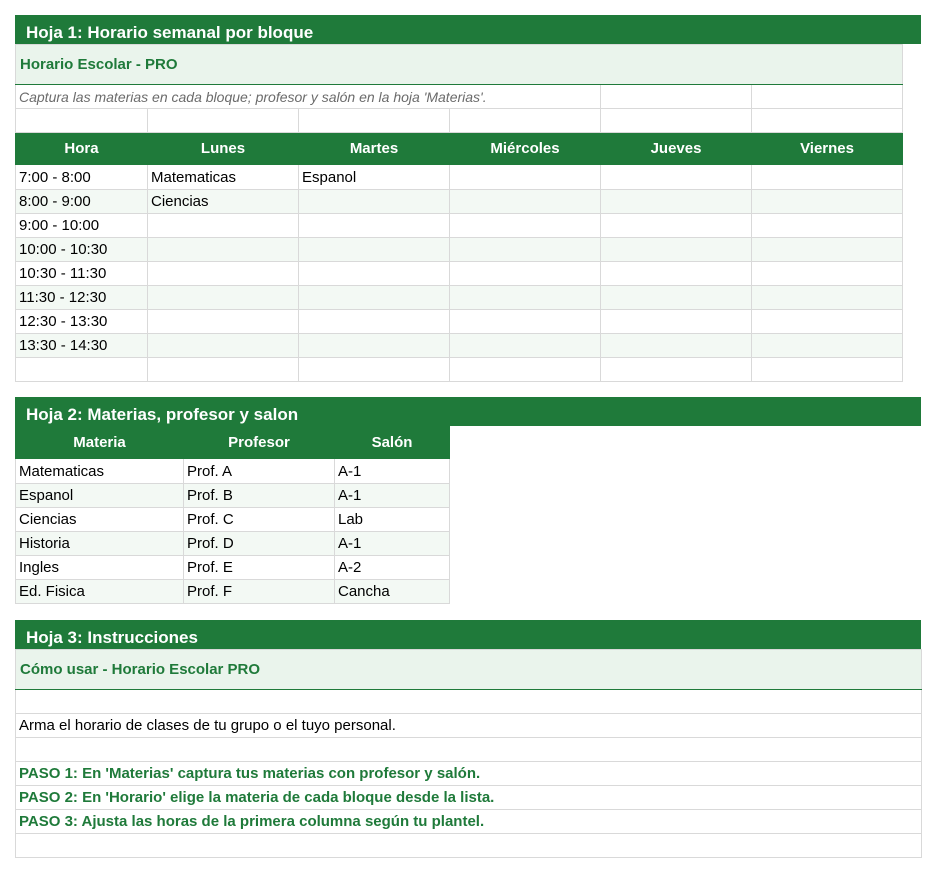  What do you see at coordinates (81, 273) in the screenshot?
I see `time-cell: 10:30 - 11:30` at bounding box center [81, 273].